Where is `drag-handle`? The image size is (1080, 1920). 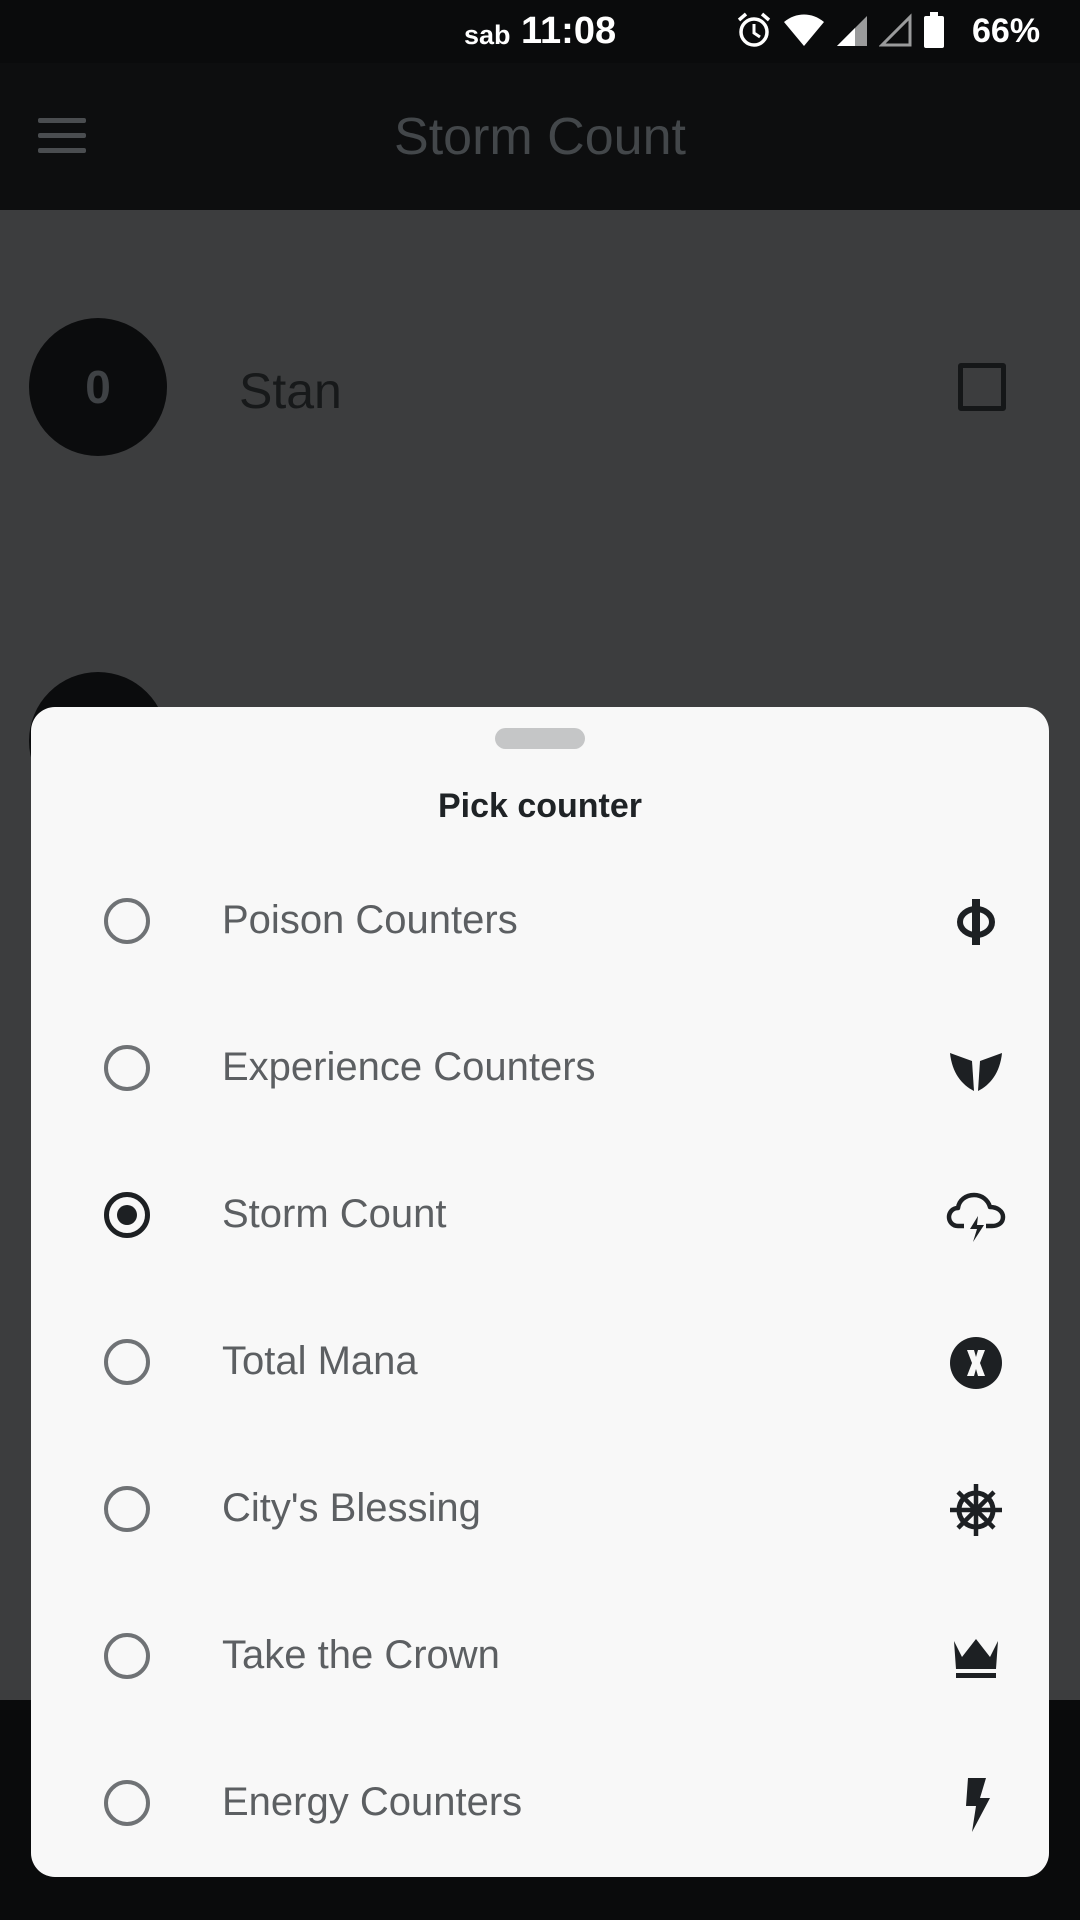 drag-handle is located at coordinates (540, 738).